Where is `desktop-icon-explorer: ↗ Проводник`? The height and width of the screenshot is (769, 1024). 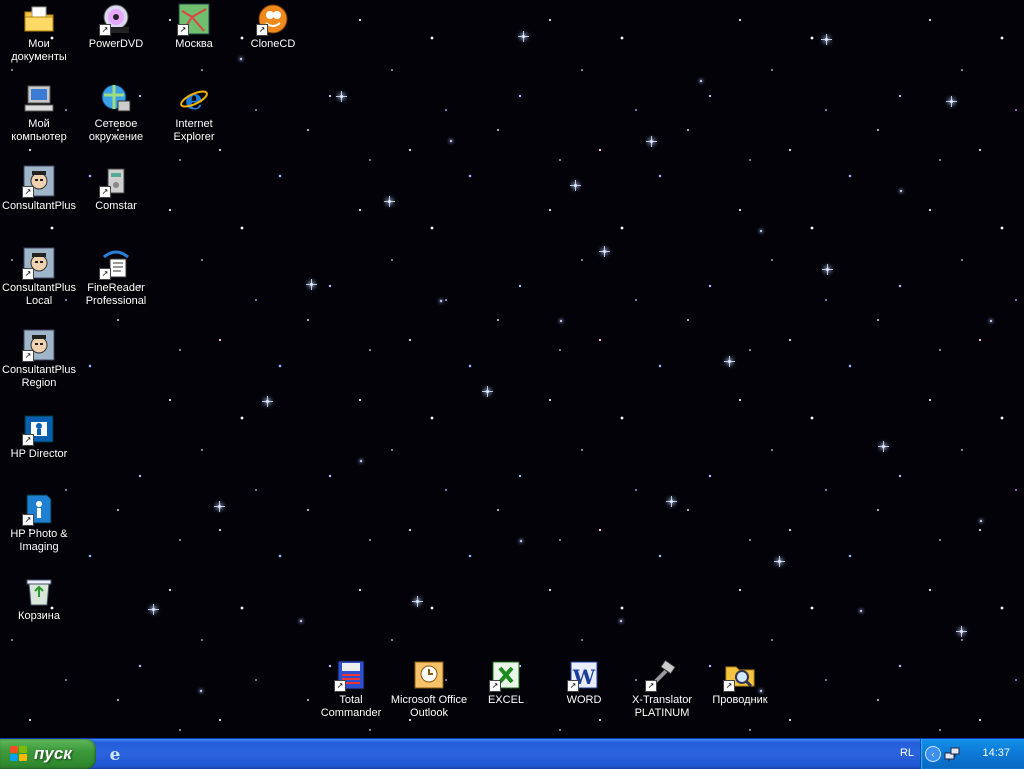
desktop-icon-explorer: ↗ Проводник is located at coordinates (740, 682).